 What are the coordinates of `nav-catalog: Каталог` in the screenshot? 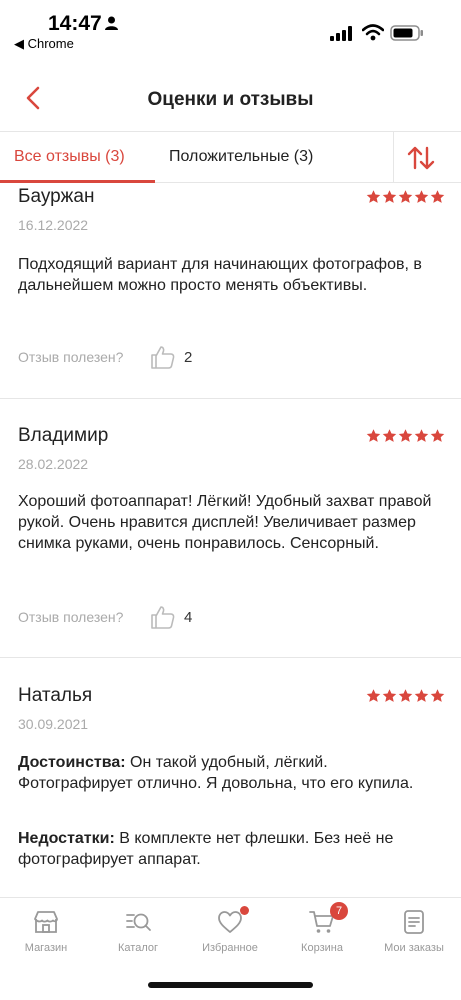 It's located at (138, 931).